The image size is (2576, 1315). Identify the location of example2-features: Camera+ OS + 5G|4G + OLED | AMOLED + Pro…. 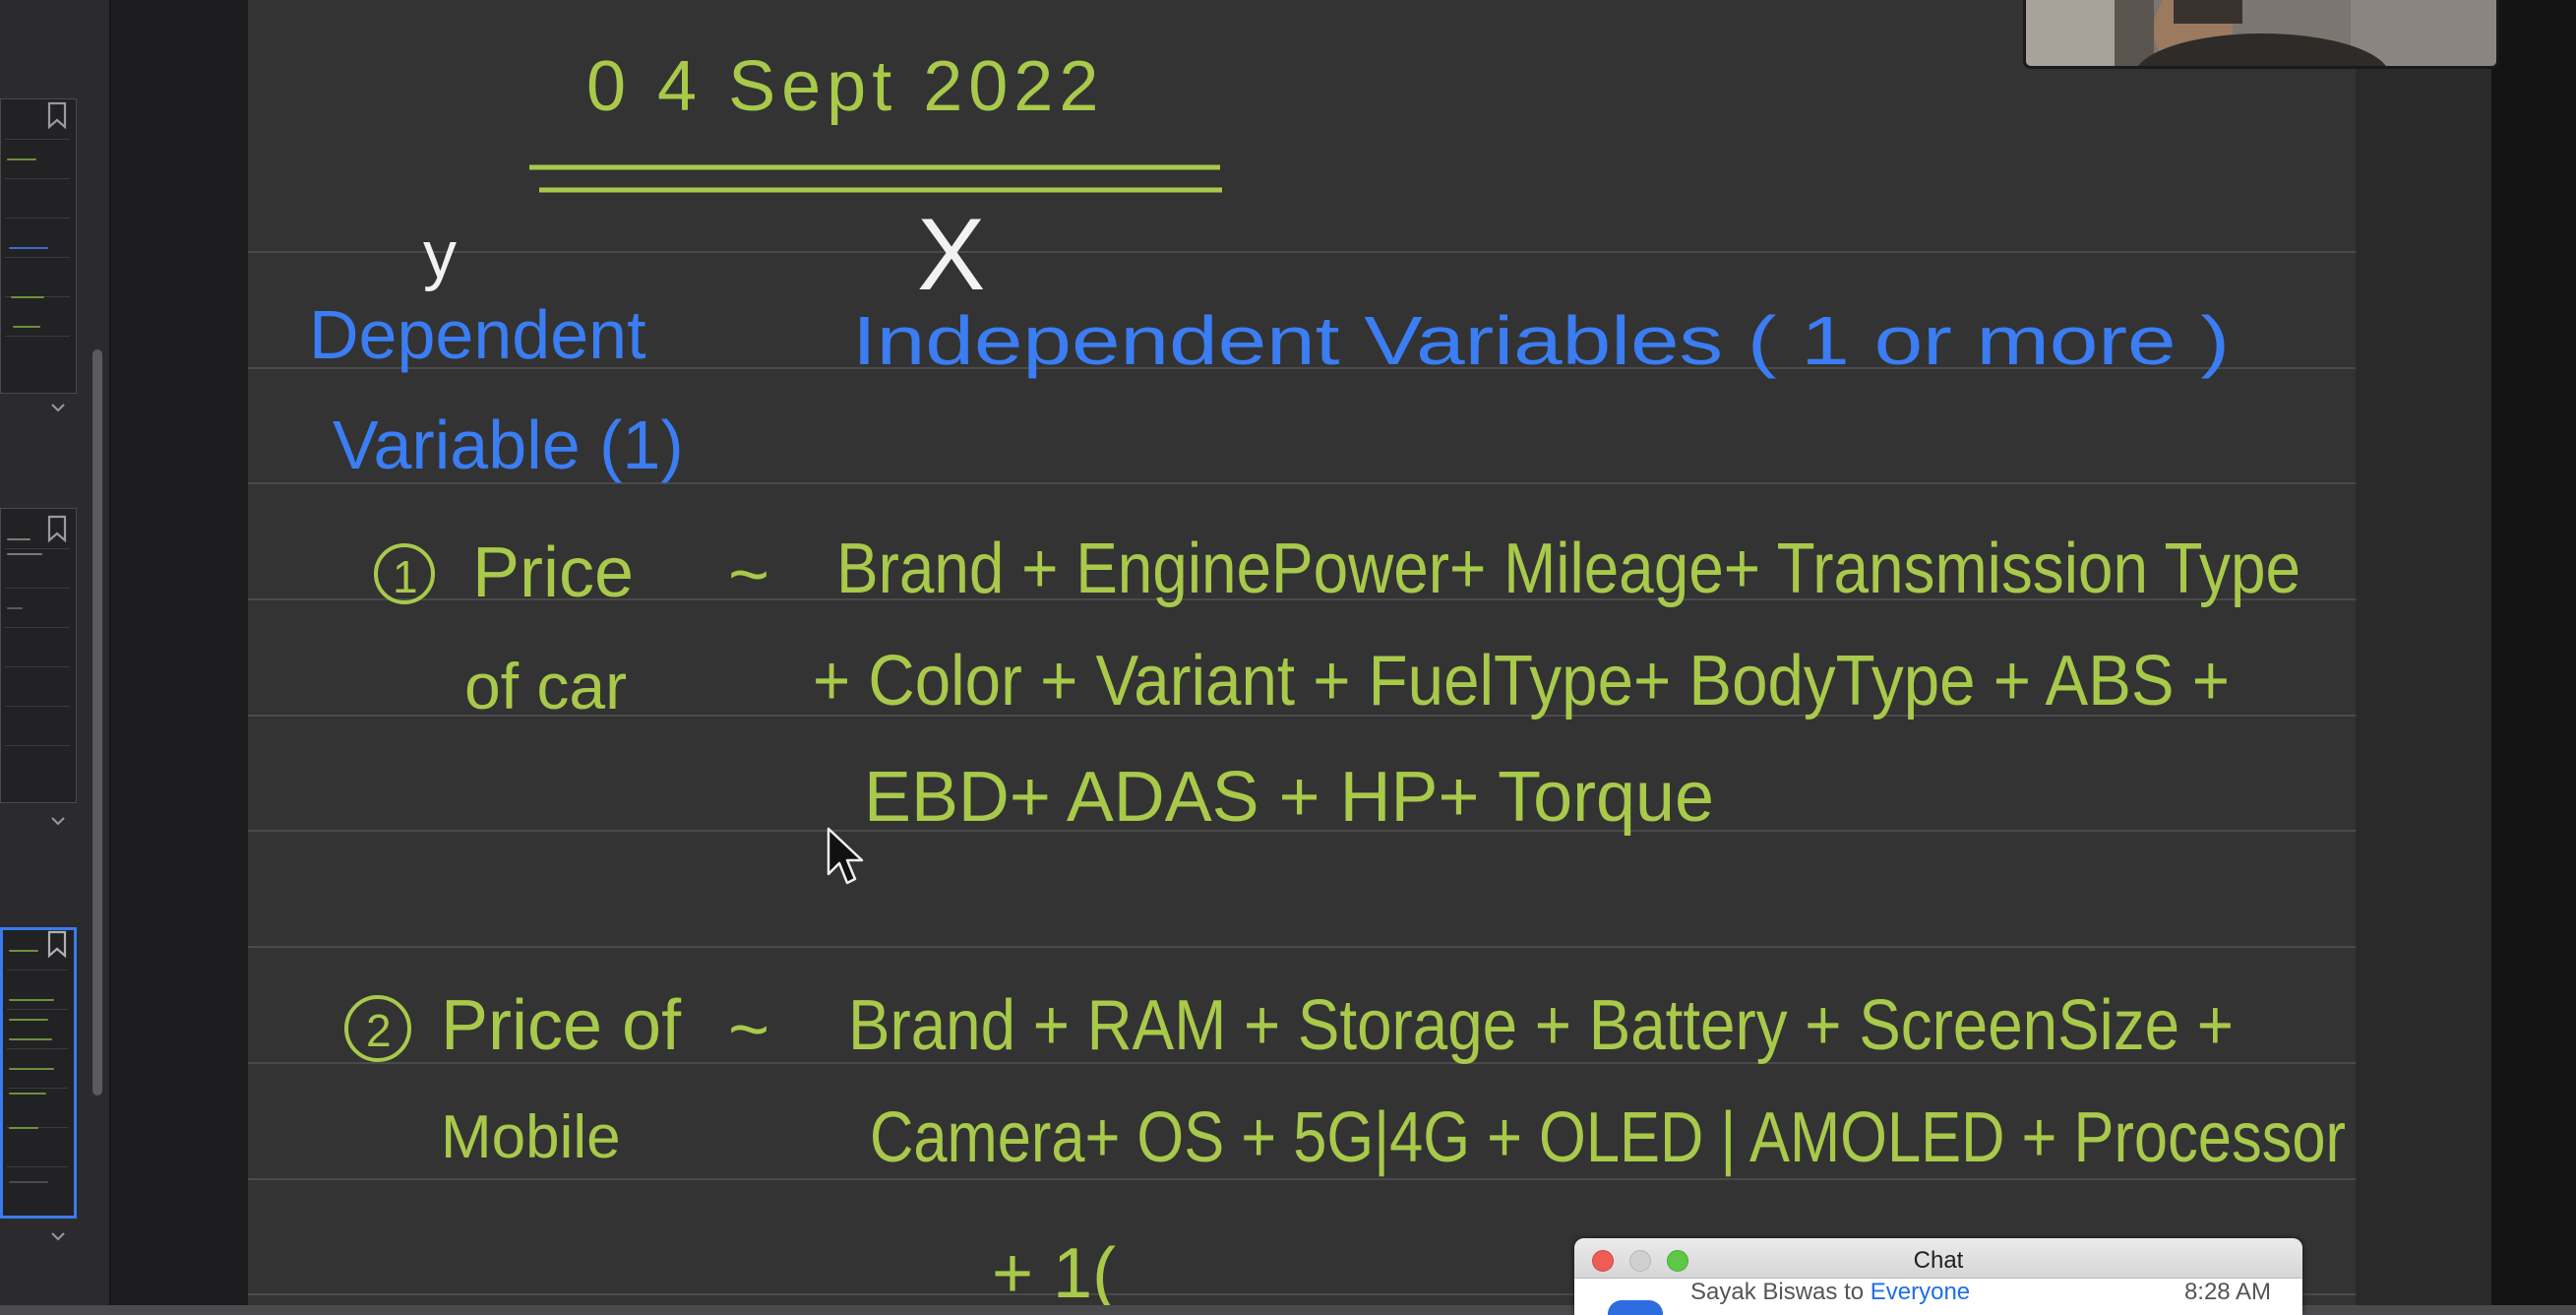
(1608, 1137).